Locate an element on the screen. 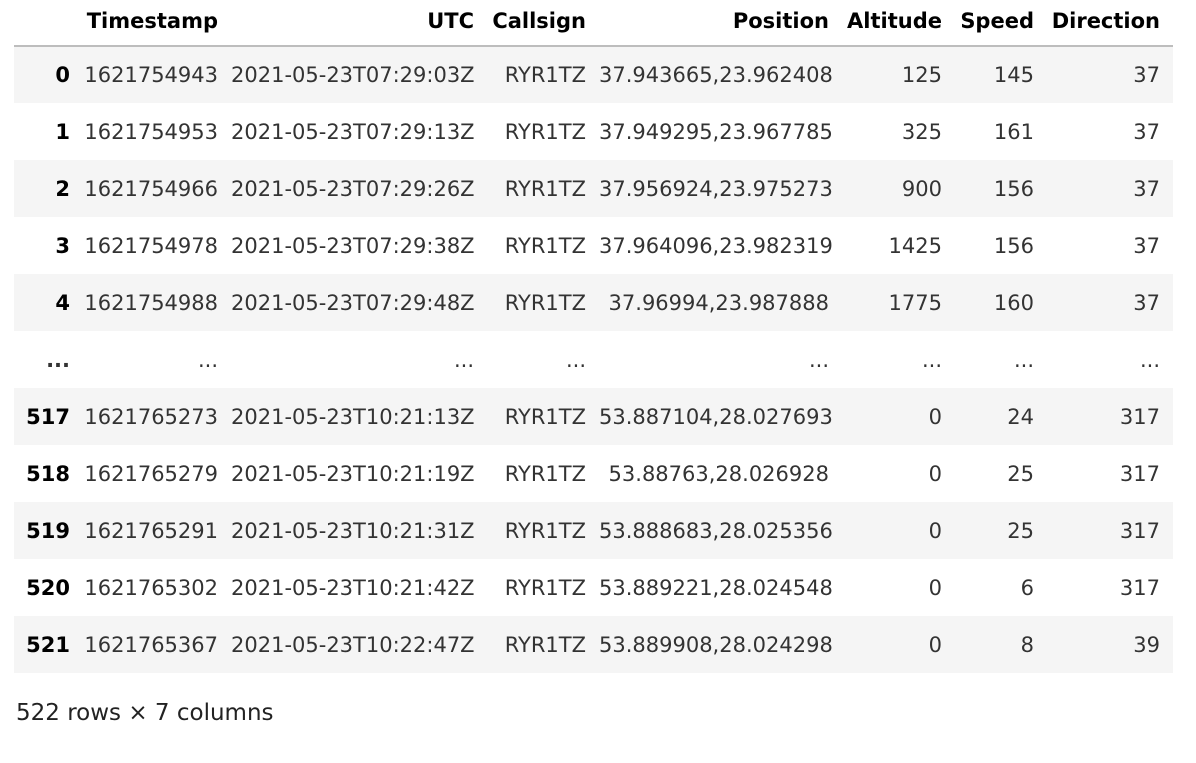 This screenshot has height=763, width=1196. row-index: 2 is located at coordinates (62, 188).